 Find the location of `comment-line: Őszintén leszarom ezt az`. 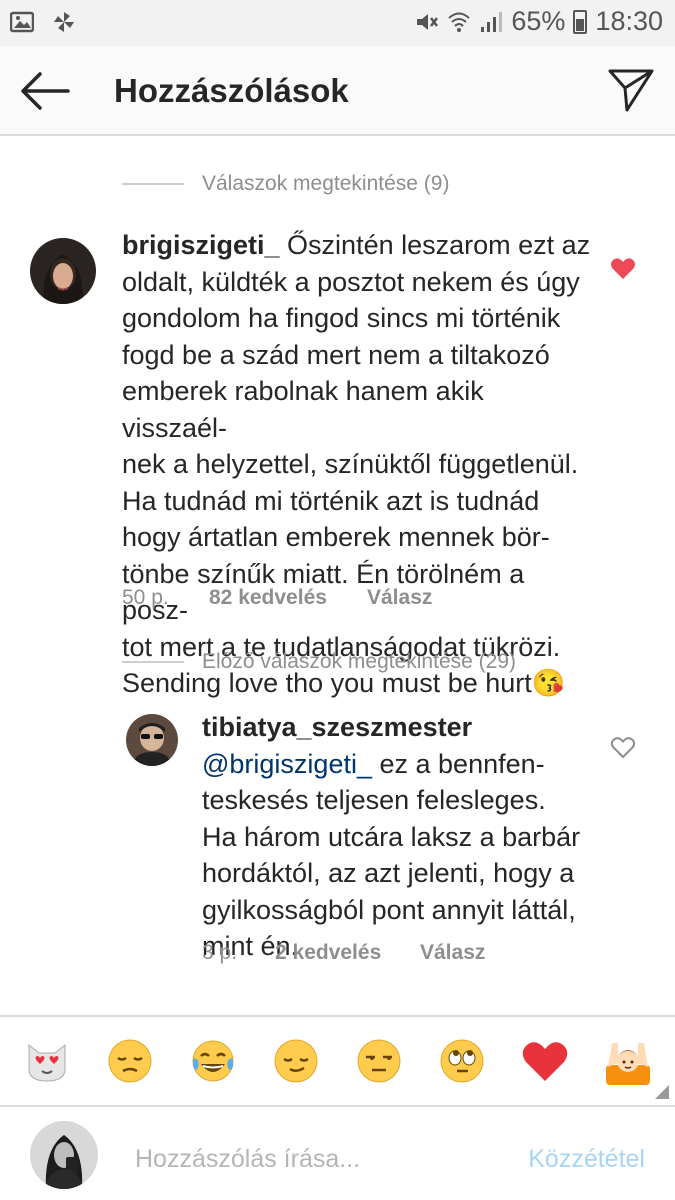

comment-line: Őszintén leszarom ezt az is located at coordinates (439, 245).